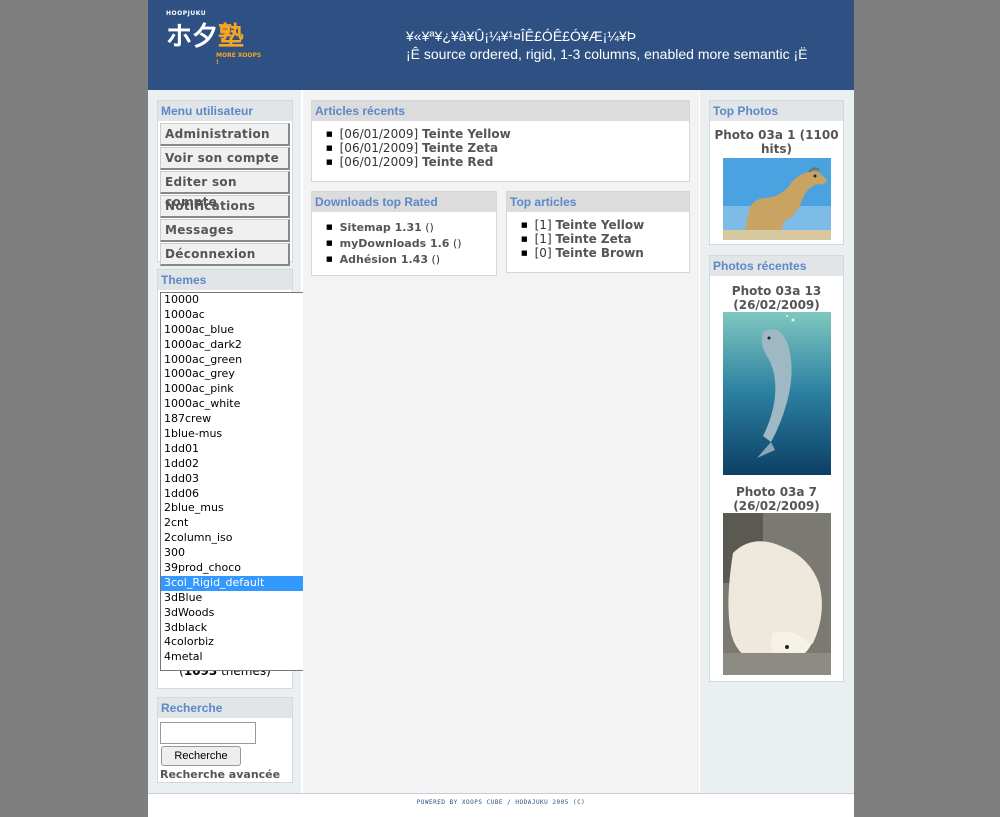 The image size is (1000, 817). Describe the element at coordinates (241, 404) in the screenshot. I see `theme-option: 1000ac_white` at that location.